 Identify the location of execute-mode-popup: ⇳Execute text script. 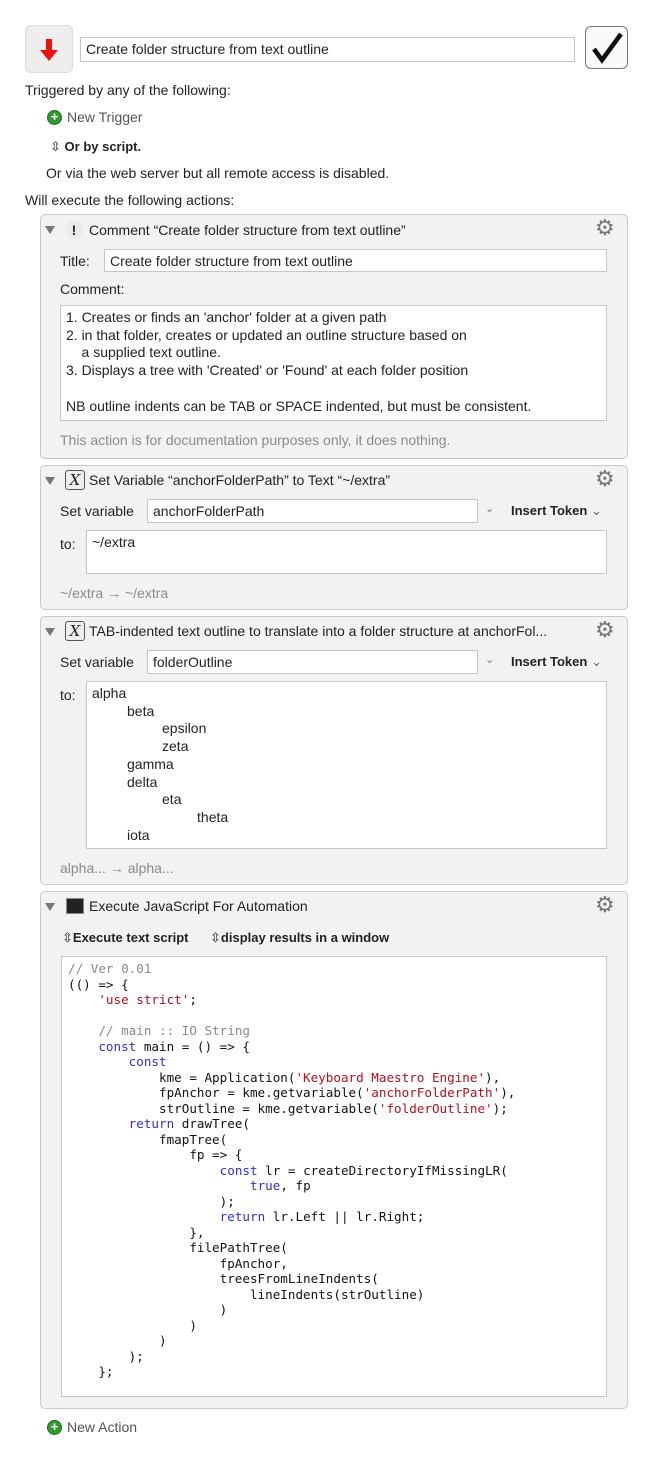
(125, 938).